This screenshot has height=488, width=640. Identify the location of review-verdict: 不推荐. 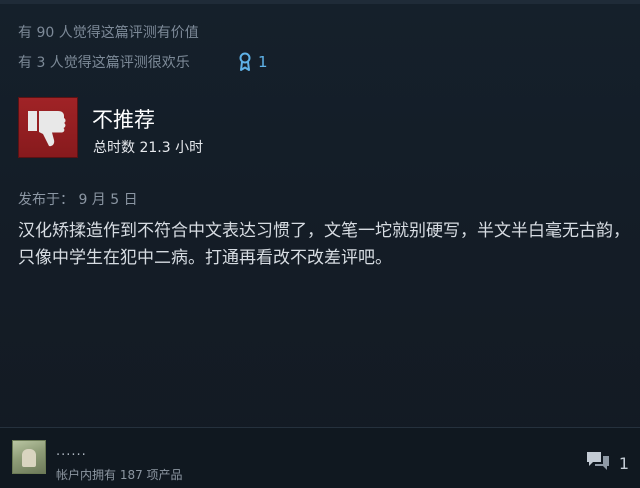
(123, 119).